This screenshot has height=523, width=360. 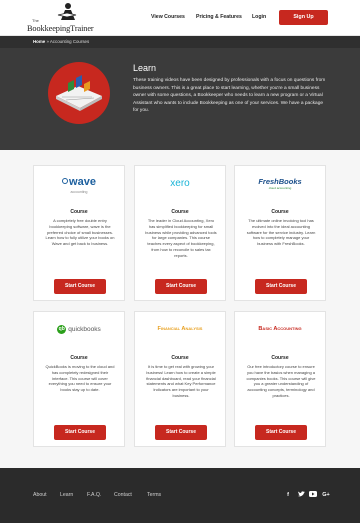 I want to click on breadcrumb-current: Accounting Courses, so click(x=69, y=41).